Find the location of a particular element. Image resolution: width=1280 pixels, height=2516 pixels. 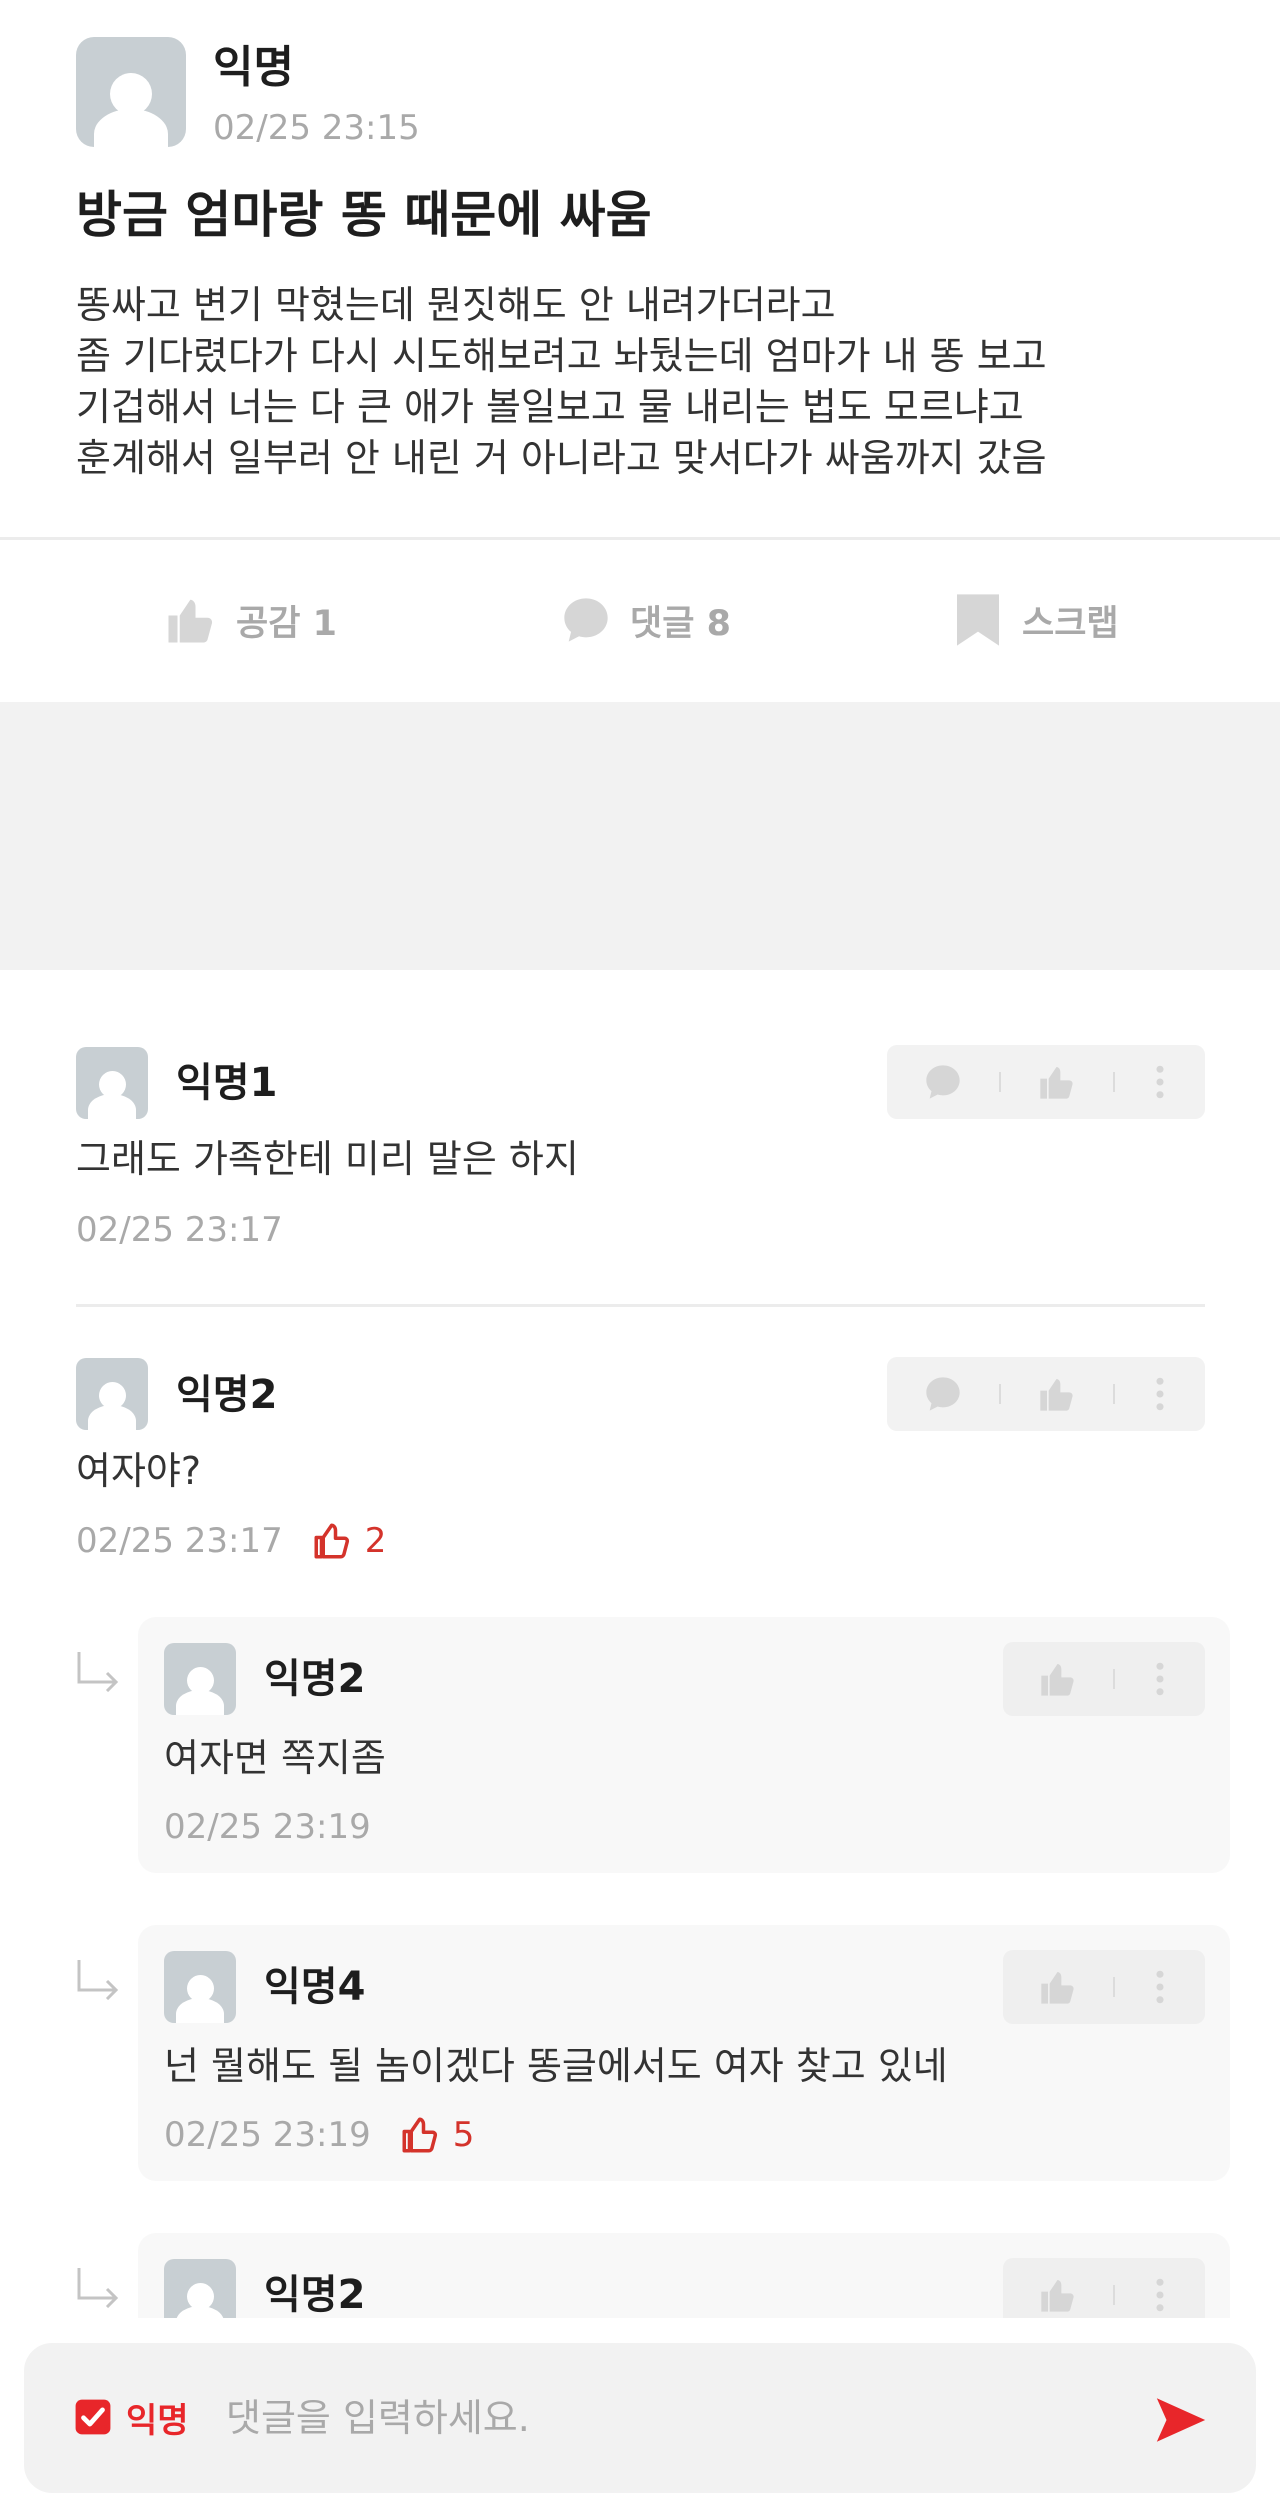

reply-text: 여자면 쪽지좀 is located at coordinates (275, 1758).